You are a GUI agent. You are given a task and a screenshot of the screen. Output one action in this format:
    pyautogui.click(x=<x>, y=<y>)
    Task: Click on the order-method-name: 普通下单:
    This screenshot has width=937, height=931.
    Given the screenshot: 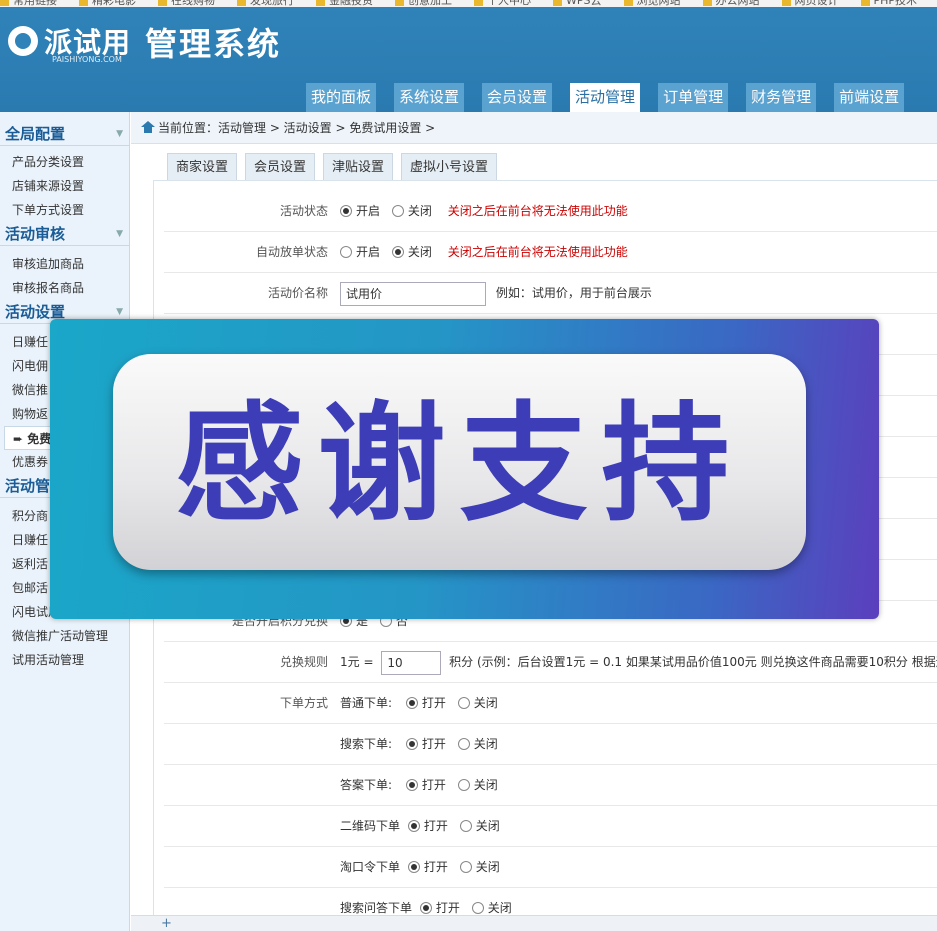 What is the action you would take?
    pyautogui.click(x=366, y=703)
    